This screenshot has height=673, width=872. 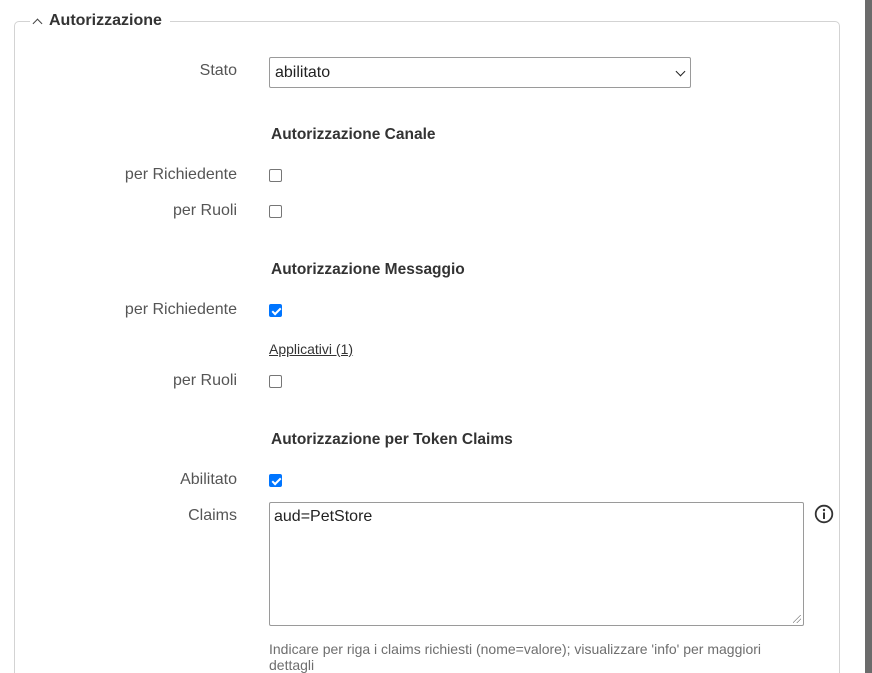 What do you see at coordinates (204, 210) in the screenshot?
I see `canale-per-ruoli-label: per Ruoli` at bounding box center [204, 210].